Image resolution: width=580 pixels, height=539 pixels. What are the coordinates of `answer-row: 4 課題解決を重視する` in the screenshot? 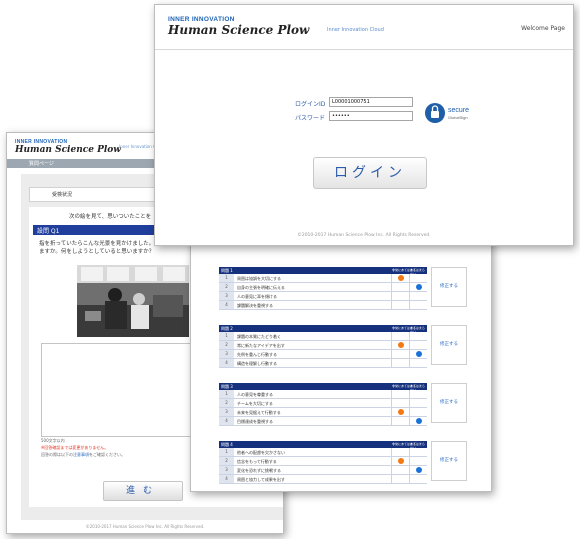 It's located at (323, 305).